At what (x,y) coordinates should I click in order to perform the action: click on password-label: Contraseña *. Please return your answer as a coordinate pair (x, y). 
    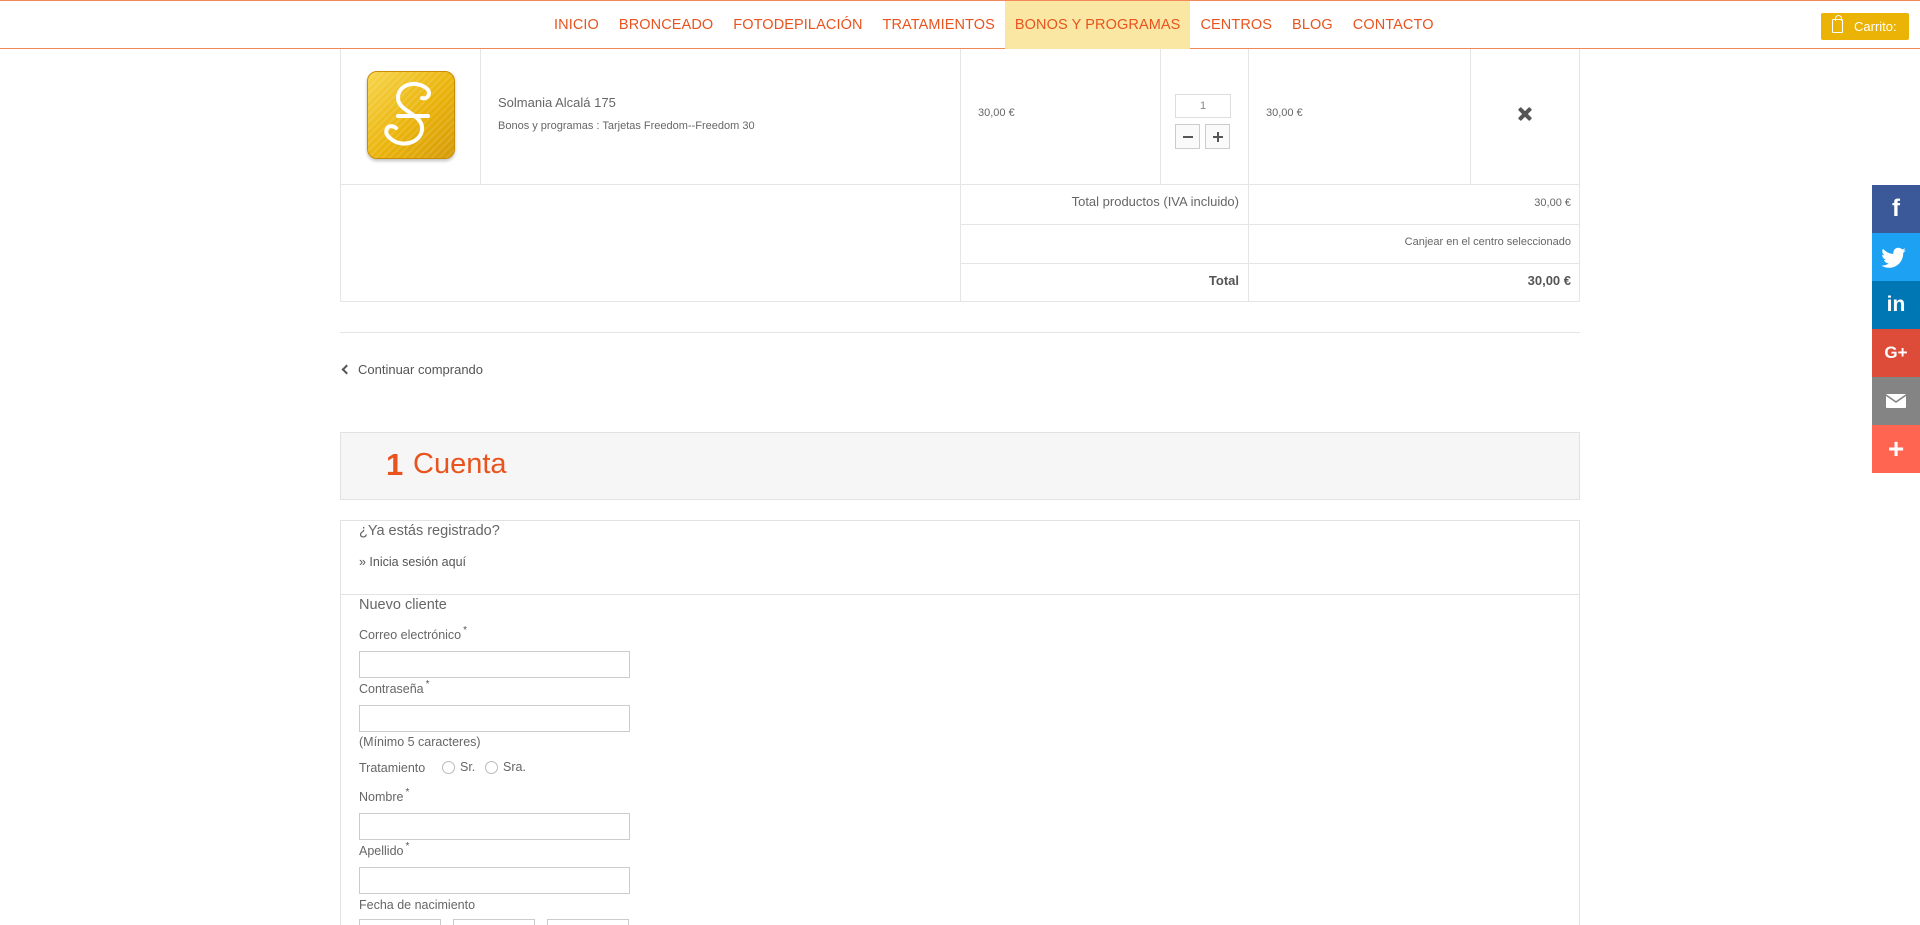
    Looking at the image, I should click on (394, 687).